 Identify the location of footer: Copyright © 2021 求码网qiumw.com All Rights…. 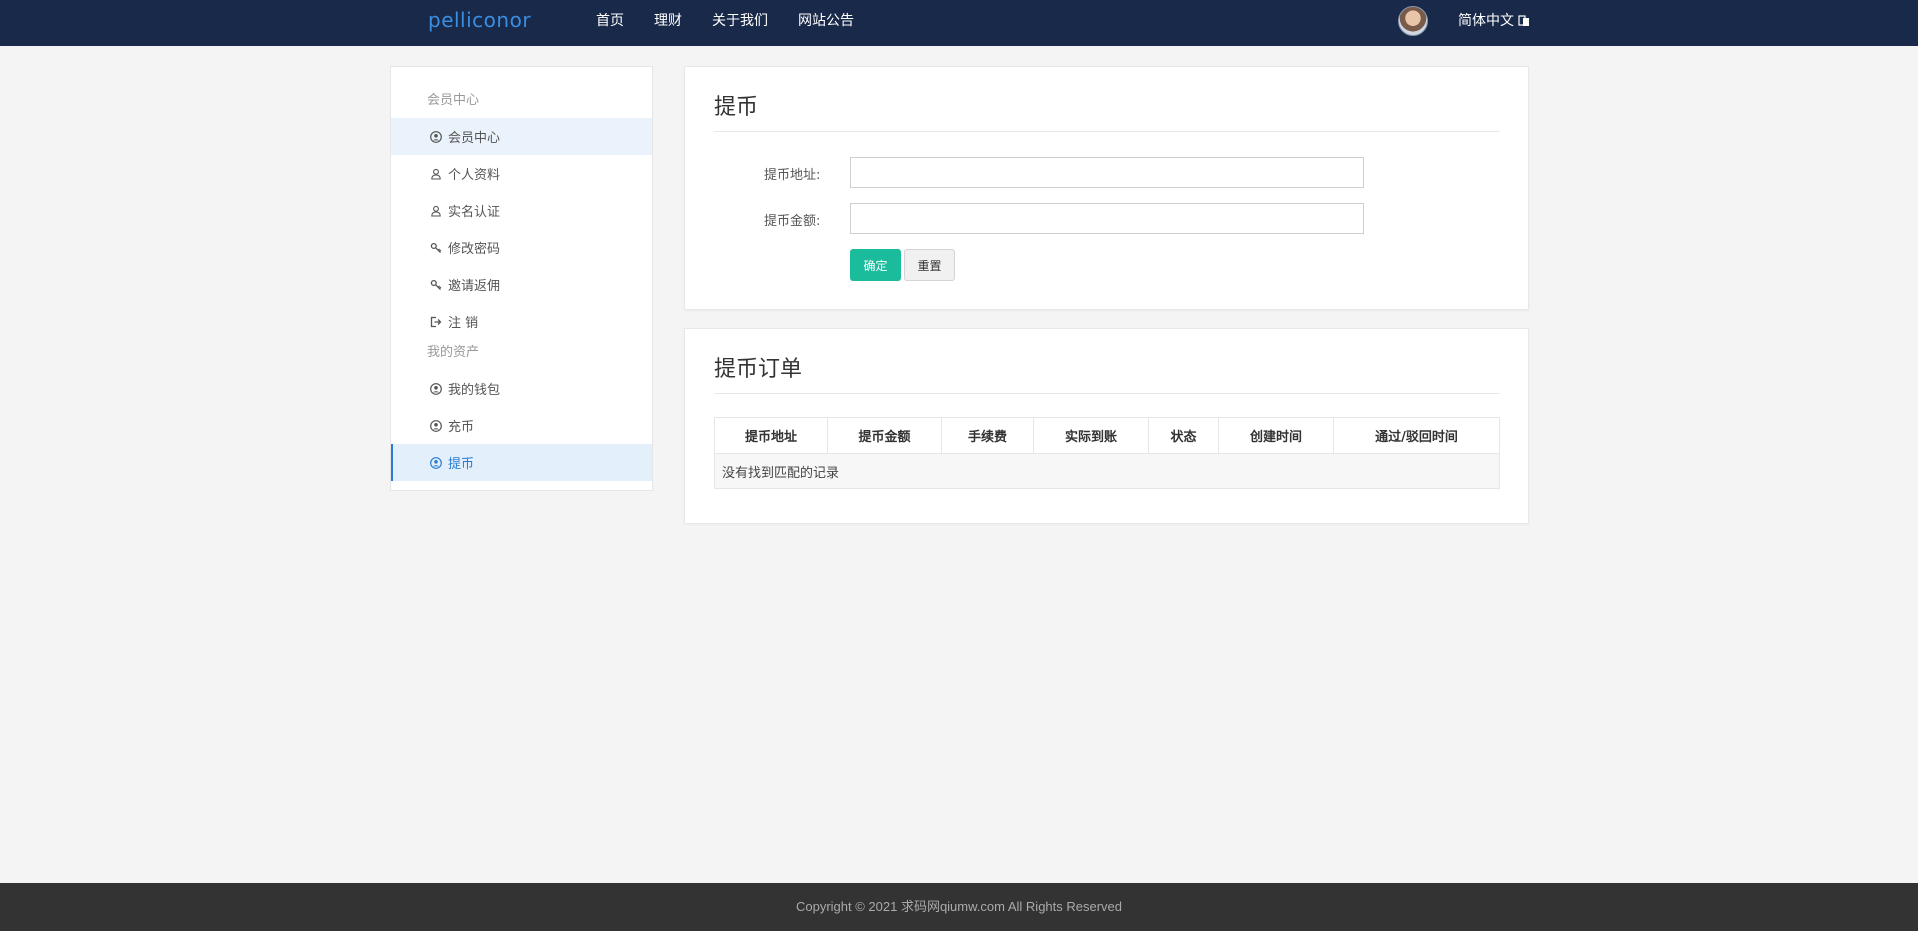
(959, 907).